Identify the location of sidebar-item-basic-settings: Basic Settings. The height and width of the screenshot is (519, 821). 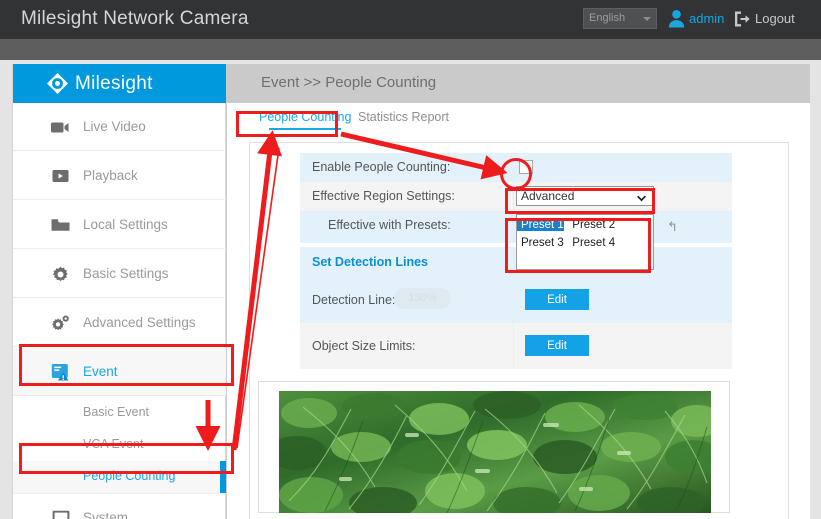
(119, 274).